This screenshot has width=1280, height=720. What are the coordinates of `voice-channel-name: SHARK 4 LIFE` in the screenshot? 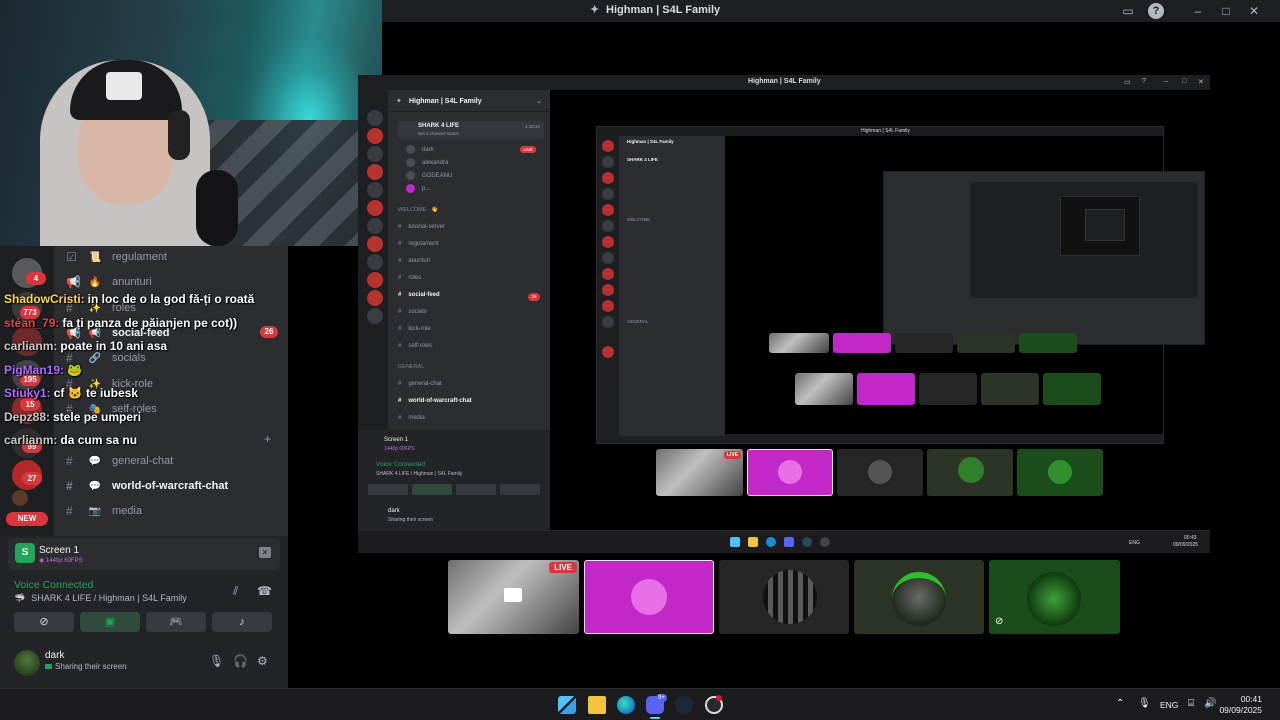 It's located at (439, 126).